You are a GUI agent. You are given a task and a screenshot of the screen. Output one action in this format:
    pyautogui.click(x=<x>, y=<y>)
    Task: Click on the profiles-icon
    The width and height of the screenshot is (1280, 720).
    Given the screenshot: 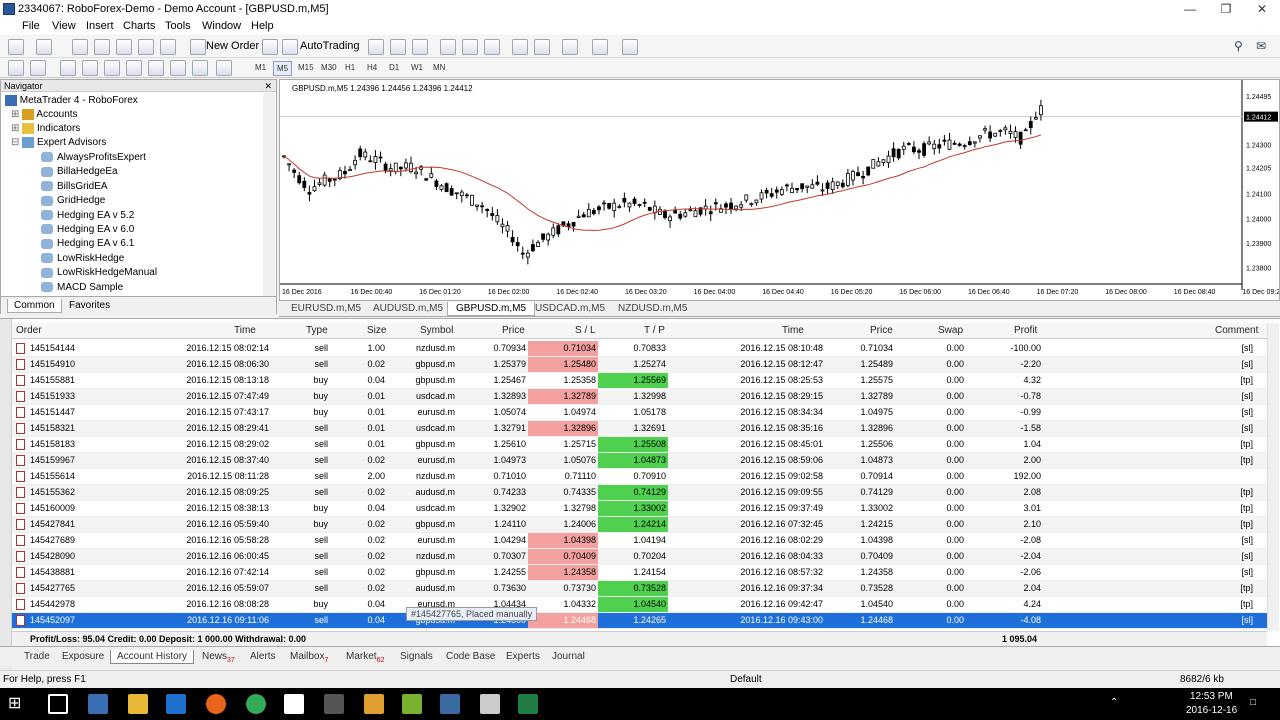 What is the action you would take?
    pyautogui.click(x=44, y=47)
    